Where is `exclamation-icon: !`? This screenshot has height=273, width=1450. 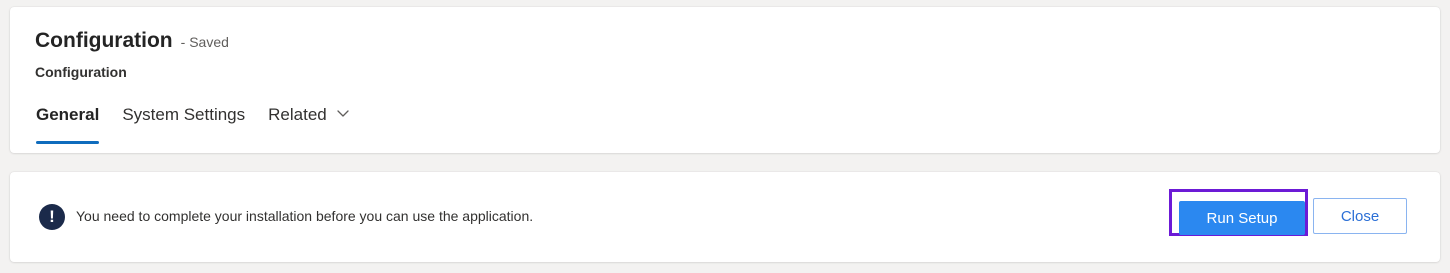
exclamation-icon: ! is located at coordinates (52, 217).